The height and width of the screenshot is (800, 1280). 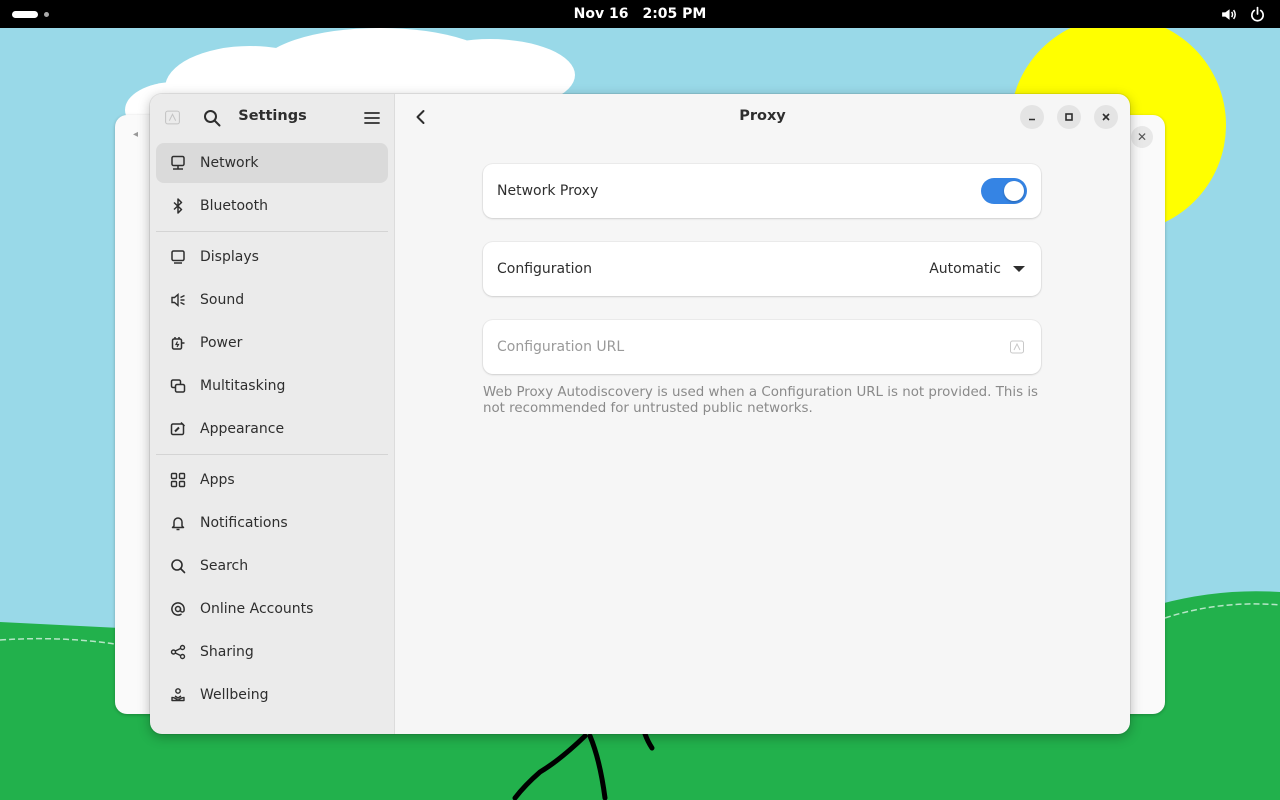 I want to click on sidebar-item-label: Network, so click(x=229, y=163).